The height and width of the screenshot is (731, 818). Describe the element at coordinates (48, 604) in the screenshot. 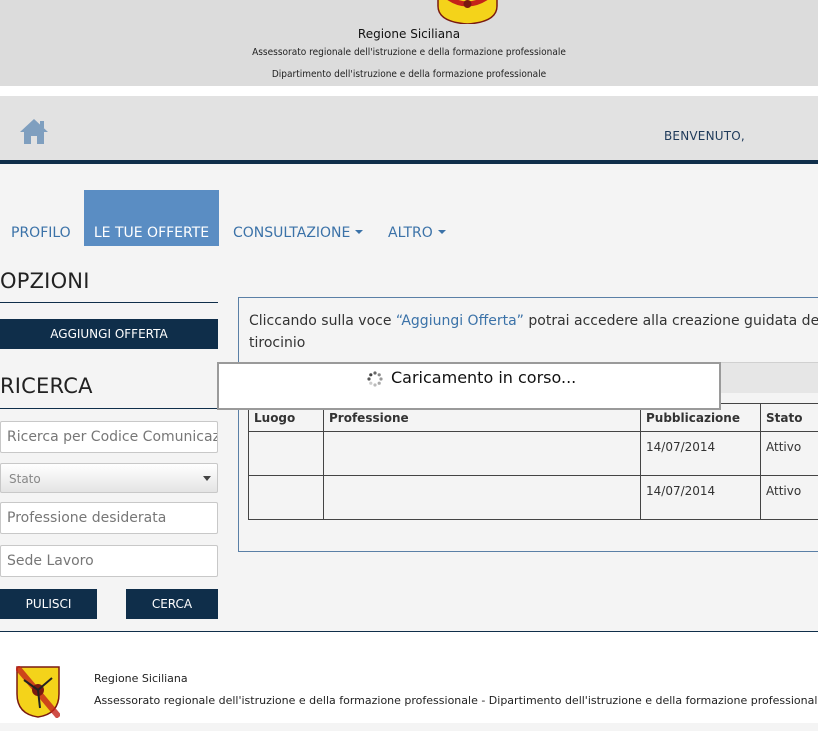

I see `clear-button: PULISCI` at that location.